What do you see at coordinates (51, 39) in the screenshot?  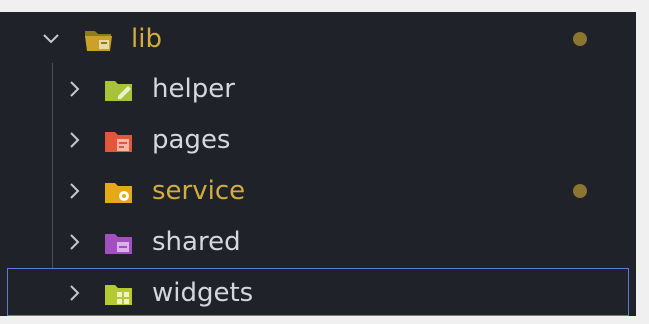 I see `chevron-down-icon` at bounding box center [51, 39].